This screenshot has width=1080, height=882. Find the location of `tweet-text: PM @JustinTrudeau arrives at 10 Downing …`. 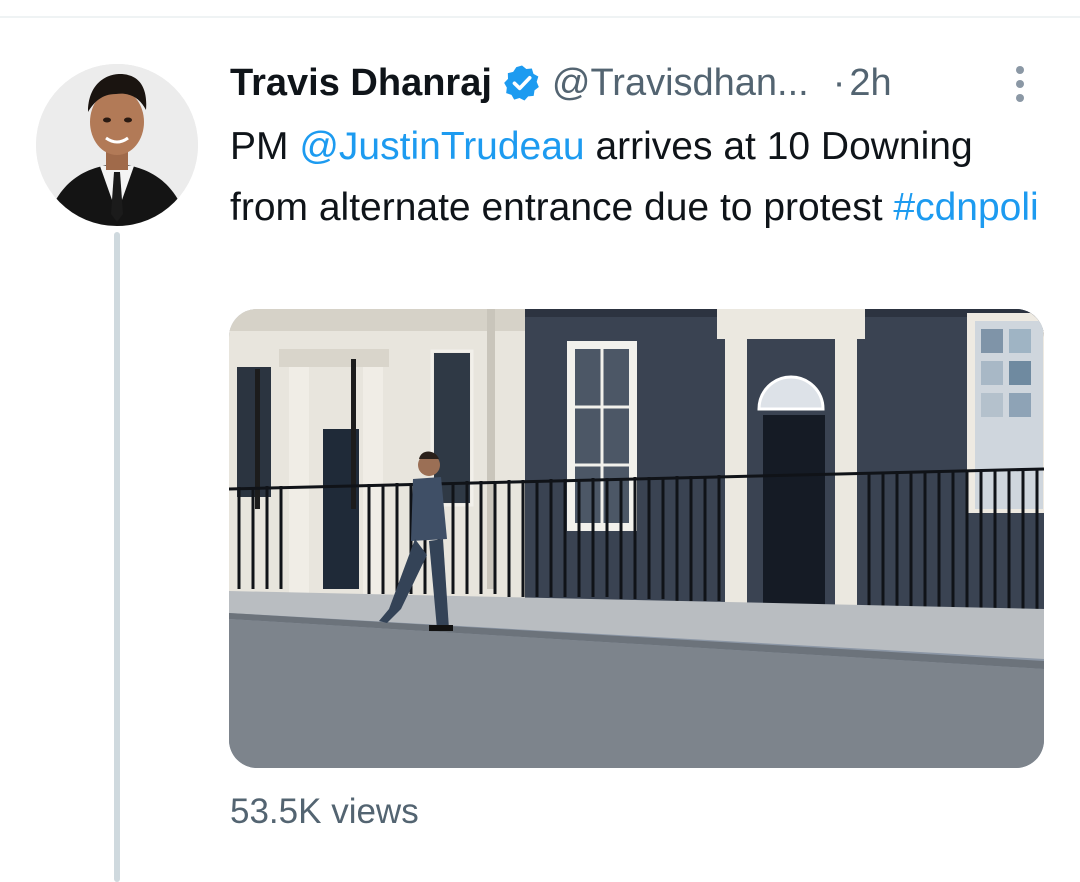

tweet-text: PM @JustinTrudeau arrives at 10 Downing … is located at coordinates (635, 177).